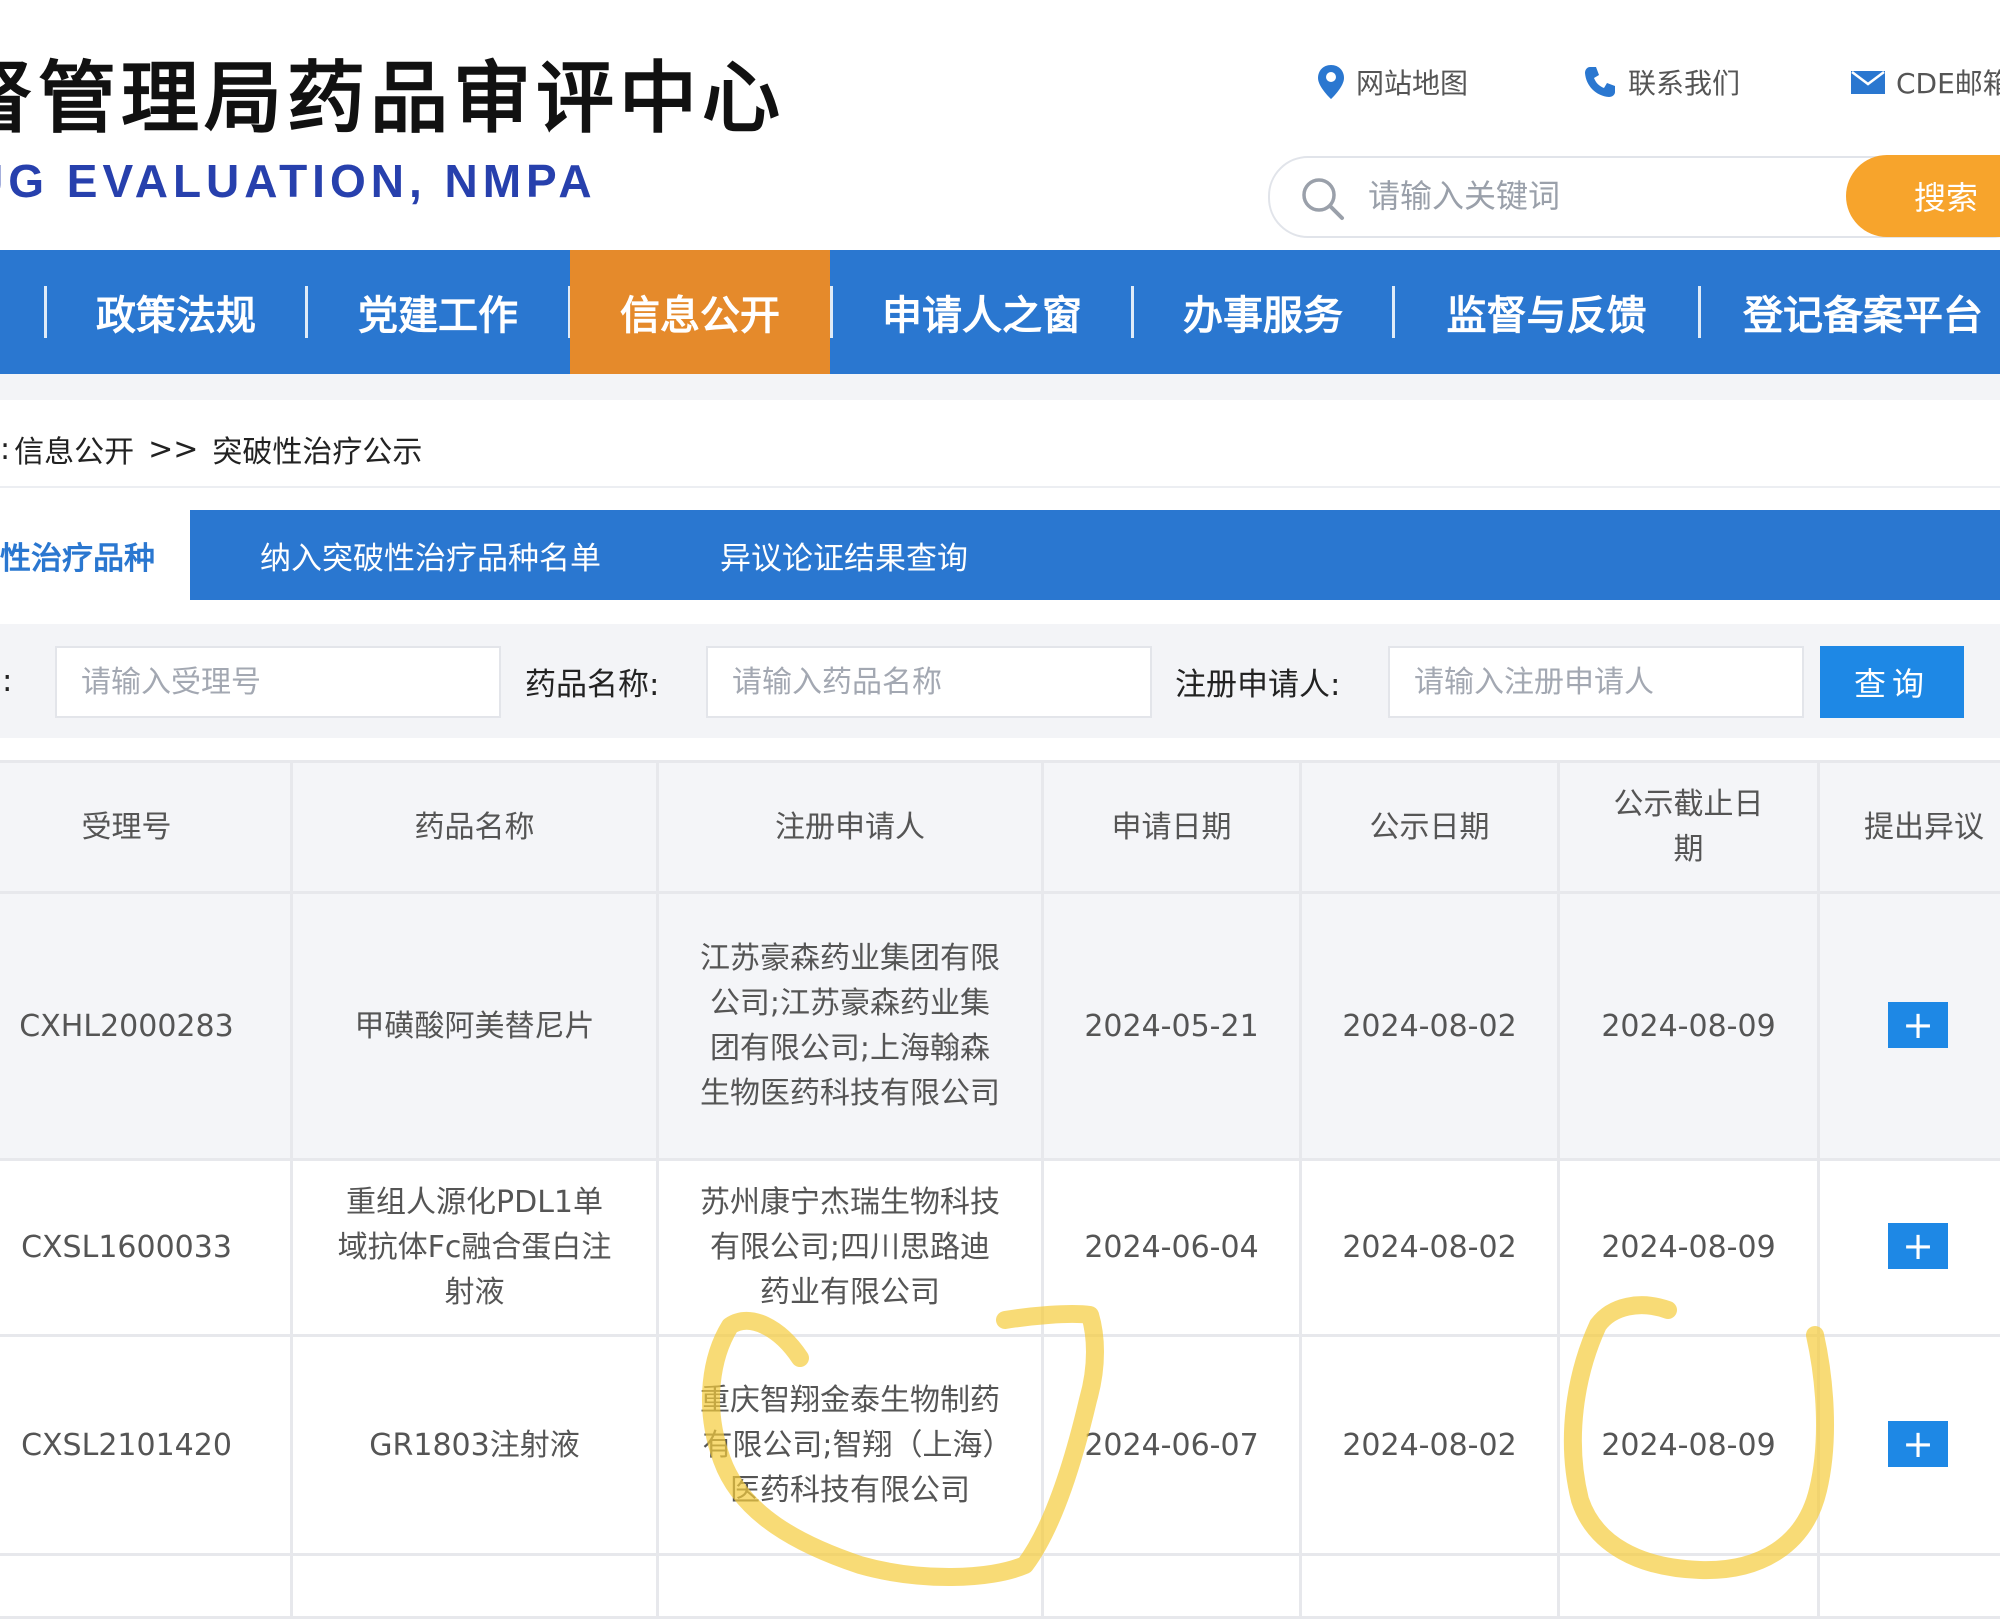 The image size is (2000, 1619). I want to click on col-header-deadline: 公示截止日期, so click(1689, 827).